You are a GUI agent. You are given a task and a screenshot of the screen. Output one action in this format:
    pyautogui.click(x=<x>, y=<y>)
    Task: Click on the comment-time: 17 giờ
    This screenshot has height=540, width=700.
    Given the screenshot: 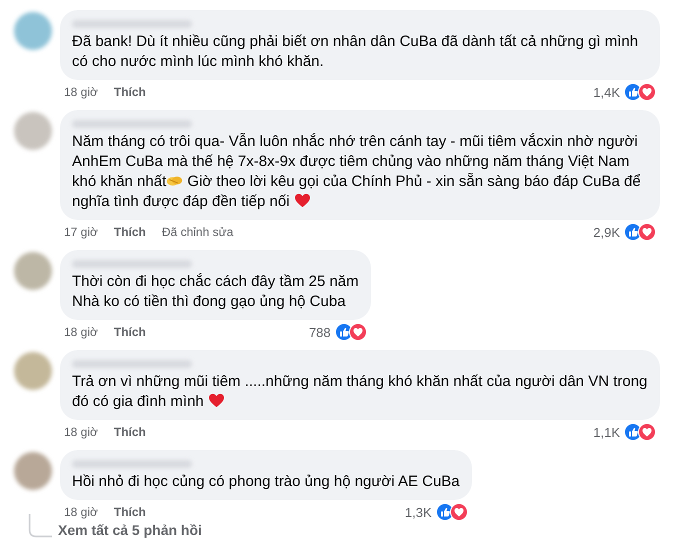 What is the action you would take?
    pyautogui.click(x=81, y=232)
    